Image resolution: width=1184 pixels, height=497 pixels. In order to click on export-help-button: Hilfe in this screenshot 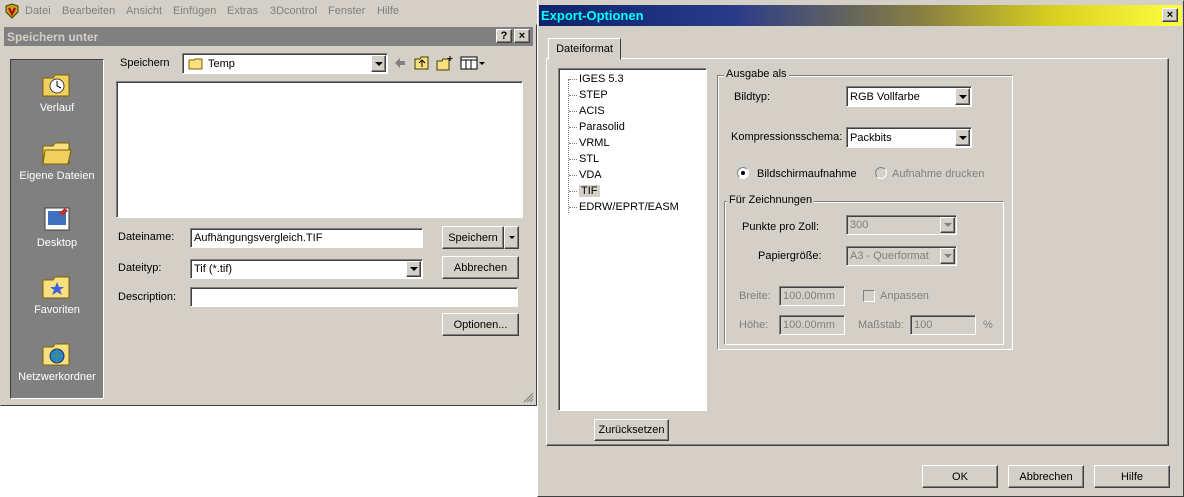, I will do `click(1132, 476)`.